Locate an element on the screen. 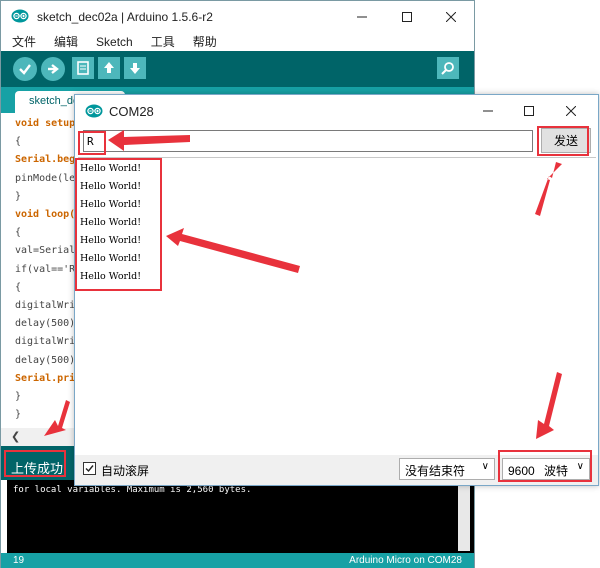  output-highlight-box is located at coordinates (118, 224).